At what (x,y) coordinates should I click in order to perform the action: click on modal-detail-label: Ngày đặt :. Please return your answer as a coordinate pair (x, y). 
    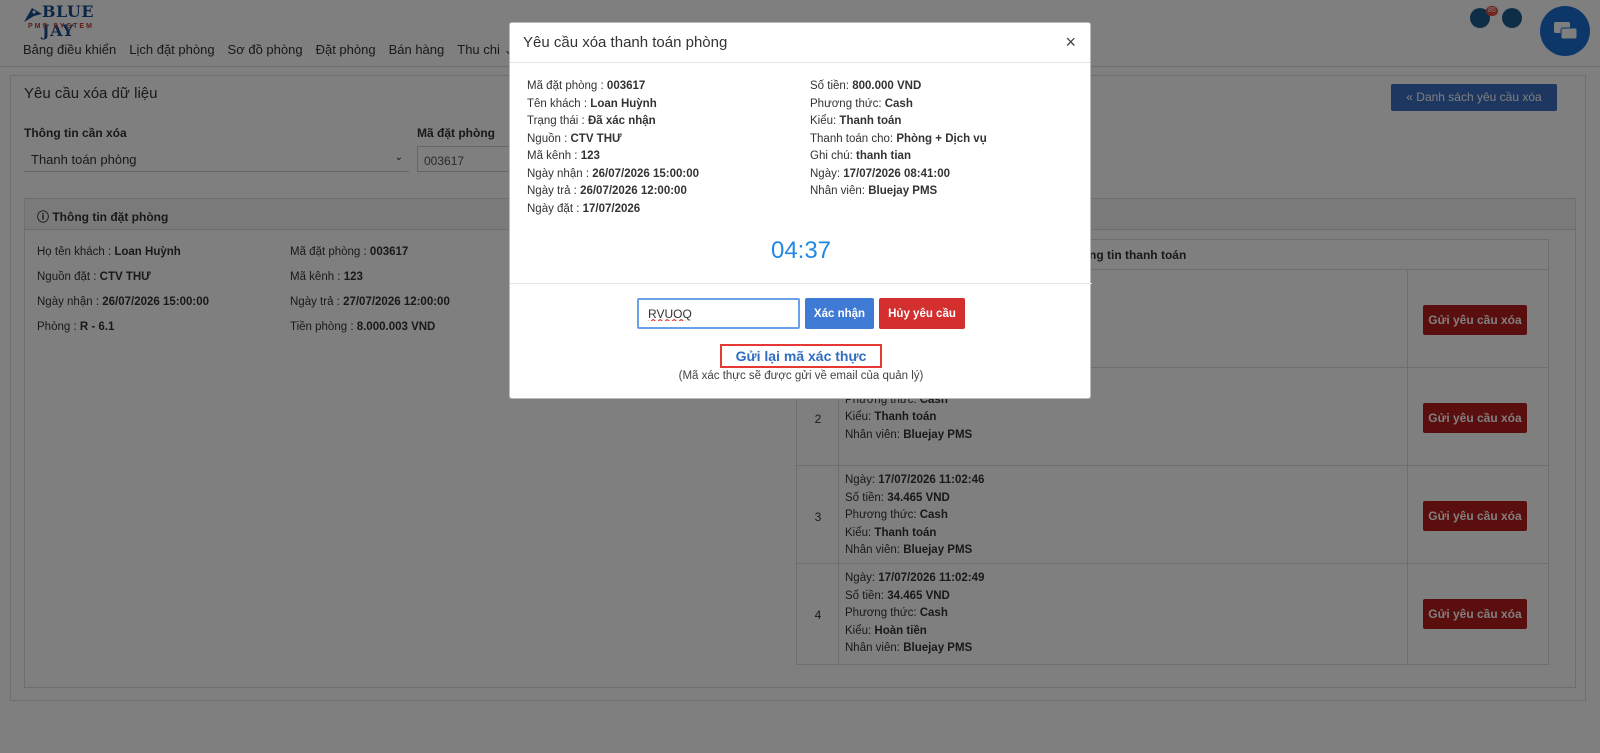
    Looking at the image, I should click on (555, 208).